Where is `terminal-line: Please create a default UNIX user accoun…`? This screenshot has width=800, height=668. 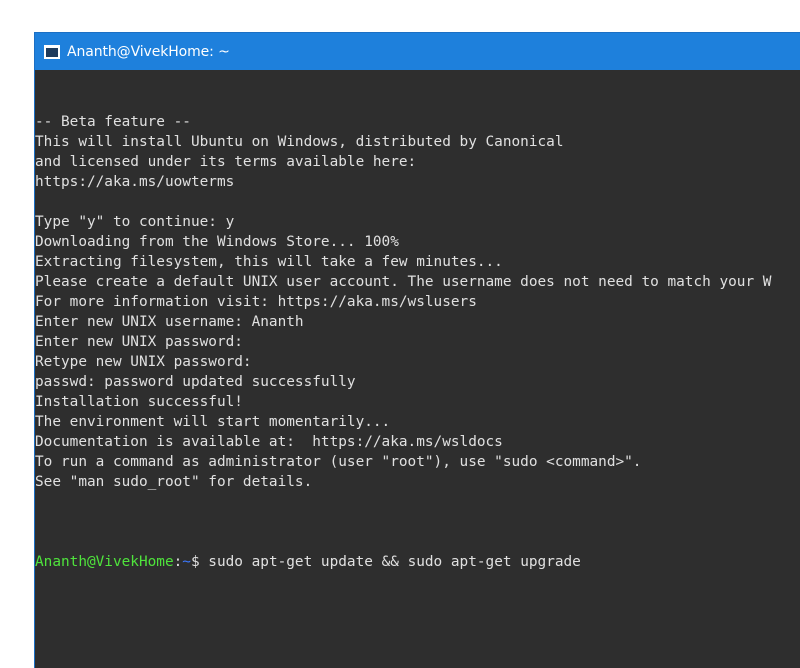 terminal-line: Please create a default UNIX user accoun… is located at coordinates (403, 282).